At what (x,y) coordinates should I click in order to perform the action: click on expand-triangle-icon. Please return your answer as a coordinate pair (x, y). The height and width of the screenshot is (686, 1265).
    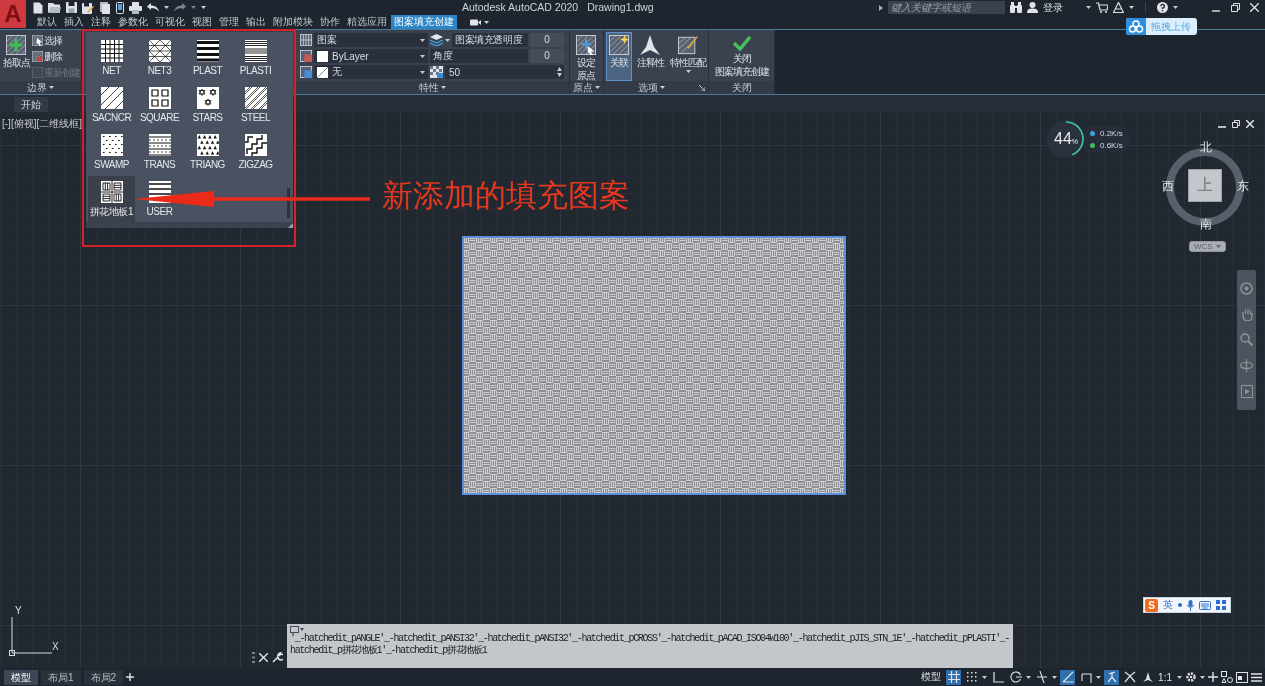
    Looking at the image, I should click on (881, 7).